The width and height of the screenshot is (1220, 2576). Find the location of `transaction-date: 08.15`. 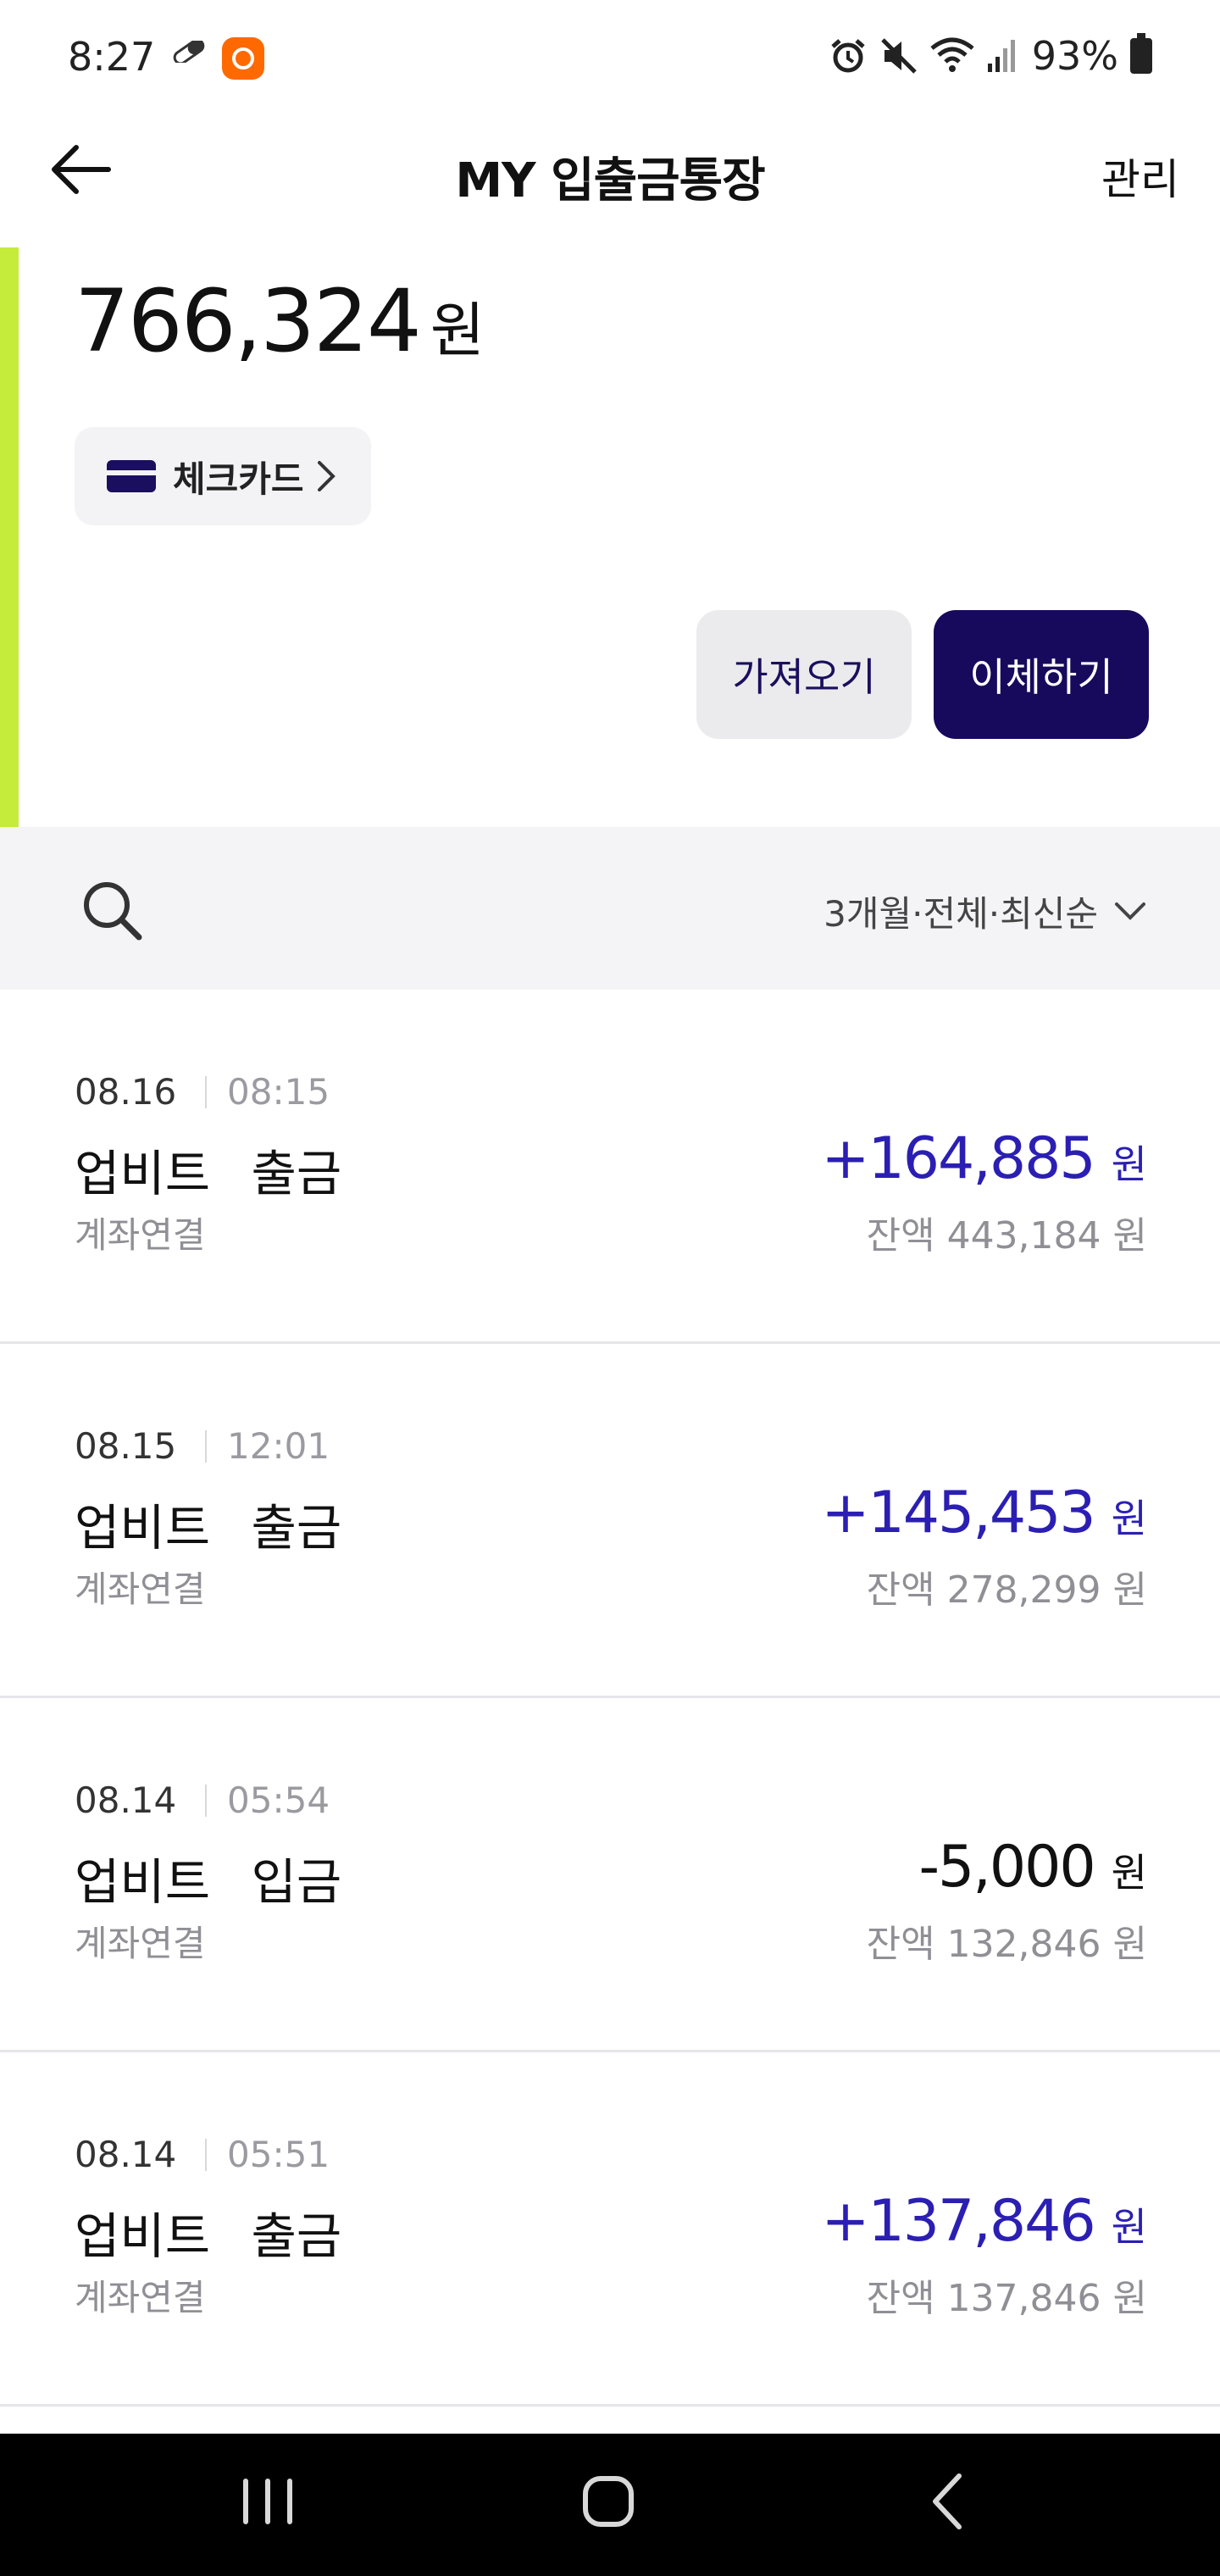

transaction-date: 08.15 is located at coordinates (126, 1446).